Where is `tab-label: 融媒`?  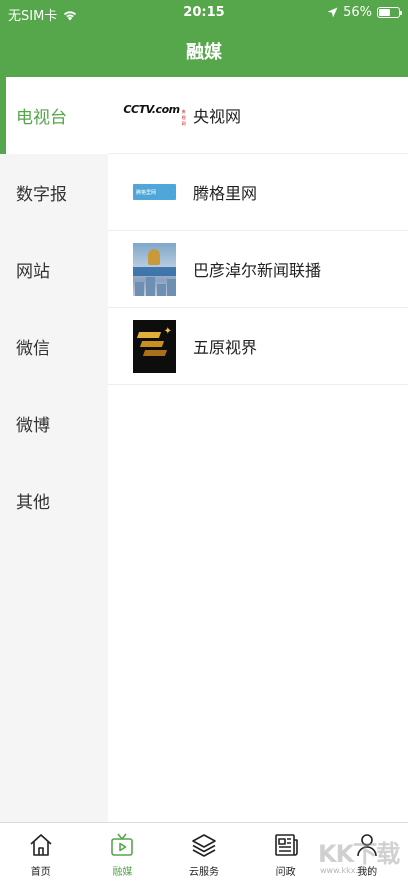
tab-label: 融媒 is located at coordinates (122, 872).